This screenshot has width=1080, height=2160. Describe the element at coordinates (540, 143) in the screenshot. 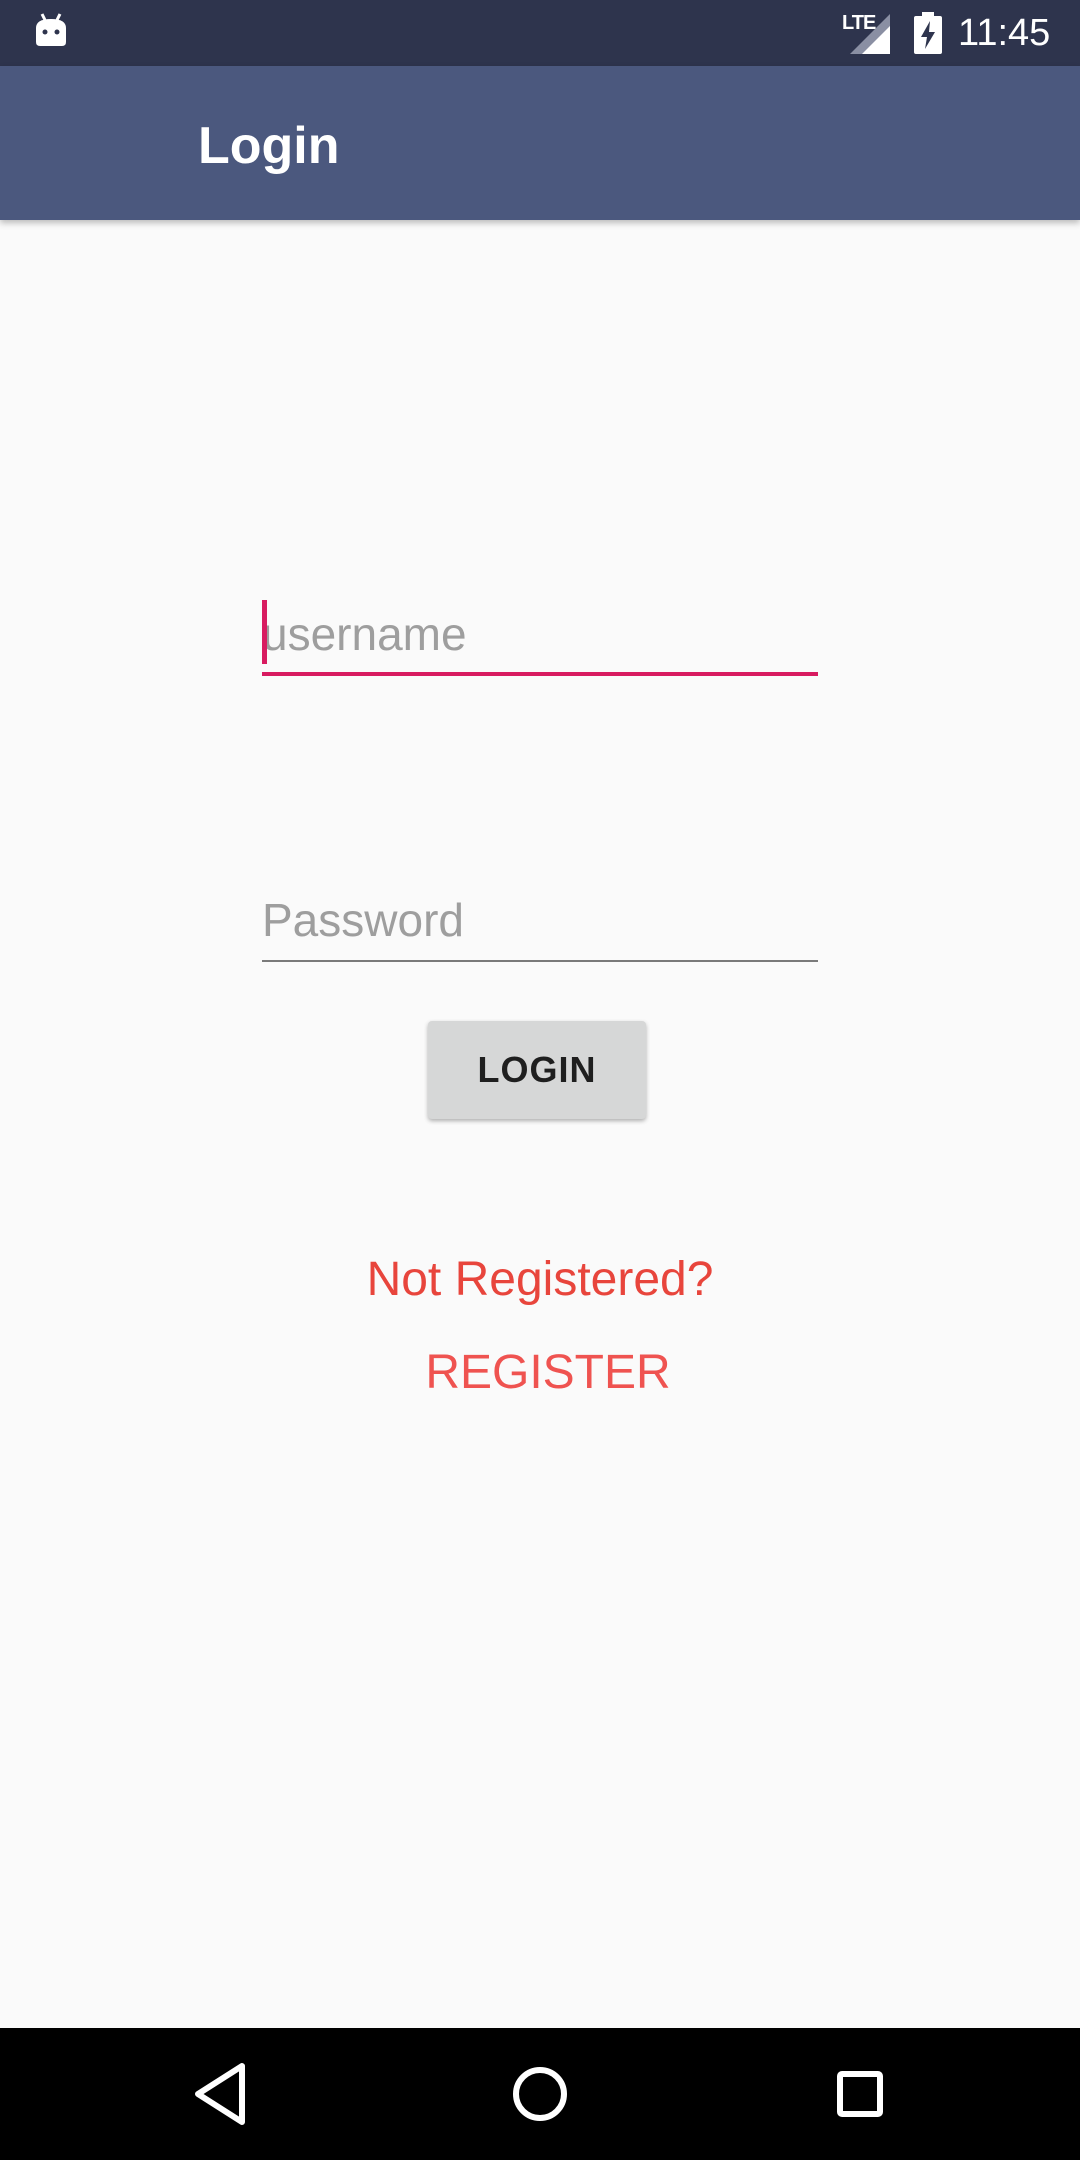

I see `app-bar: Login` at that location.